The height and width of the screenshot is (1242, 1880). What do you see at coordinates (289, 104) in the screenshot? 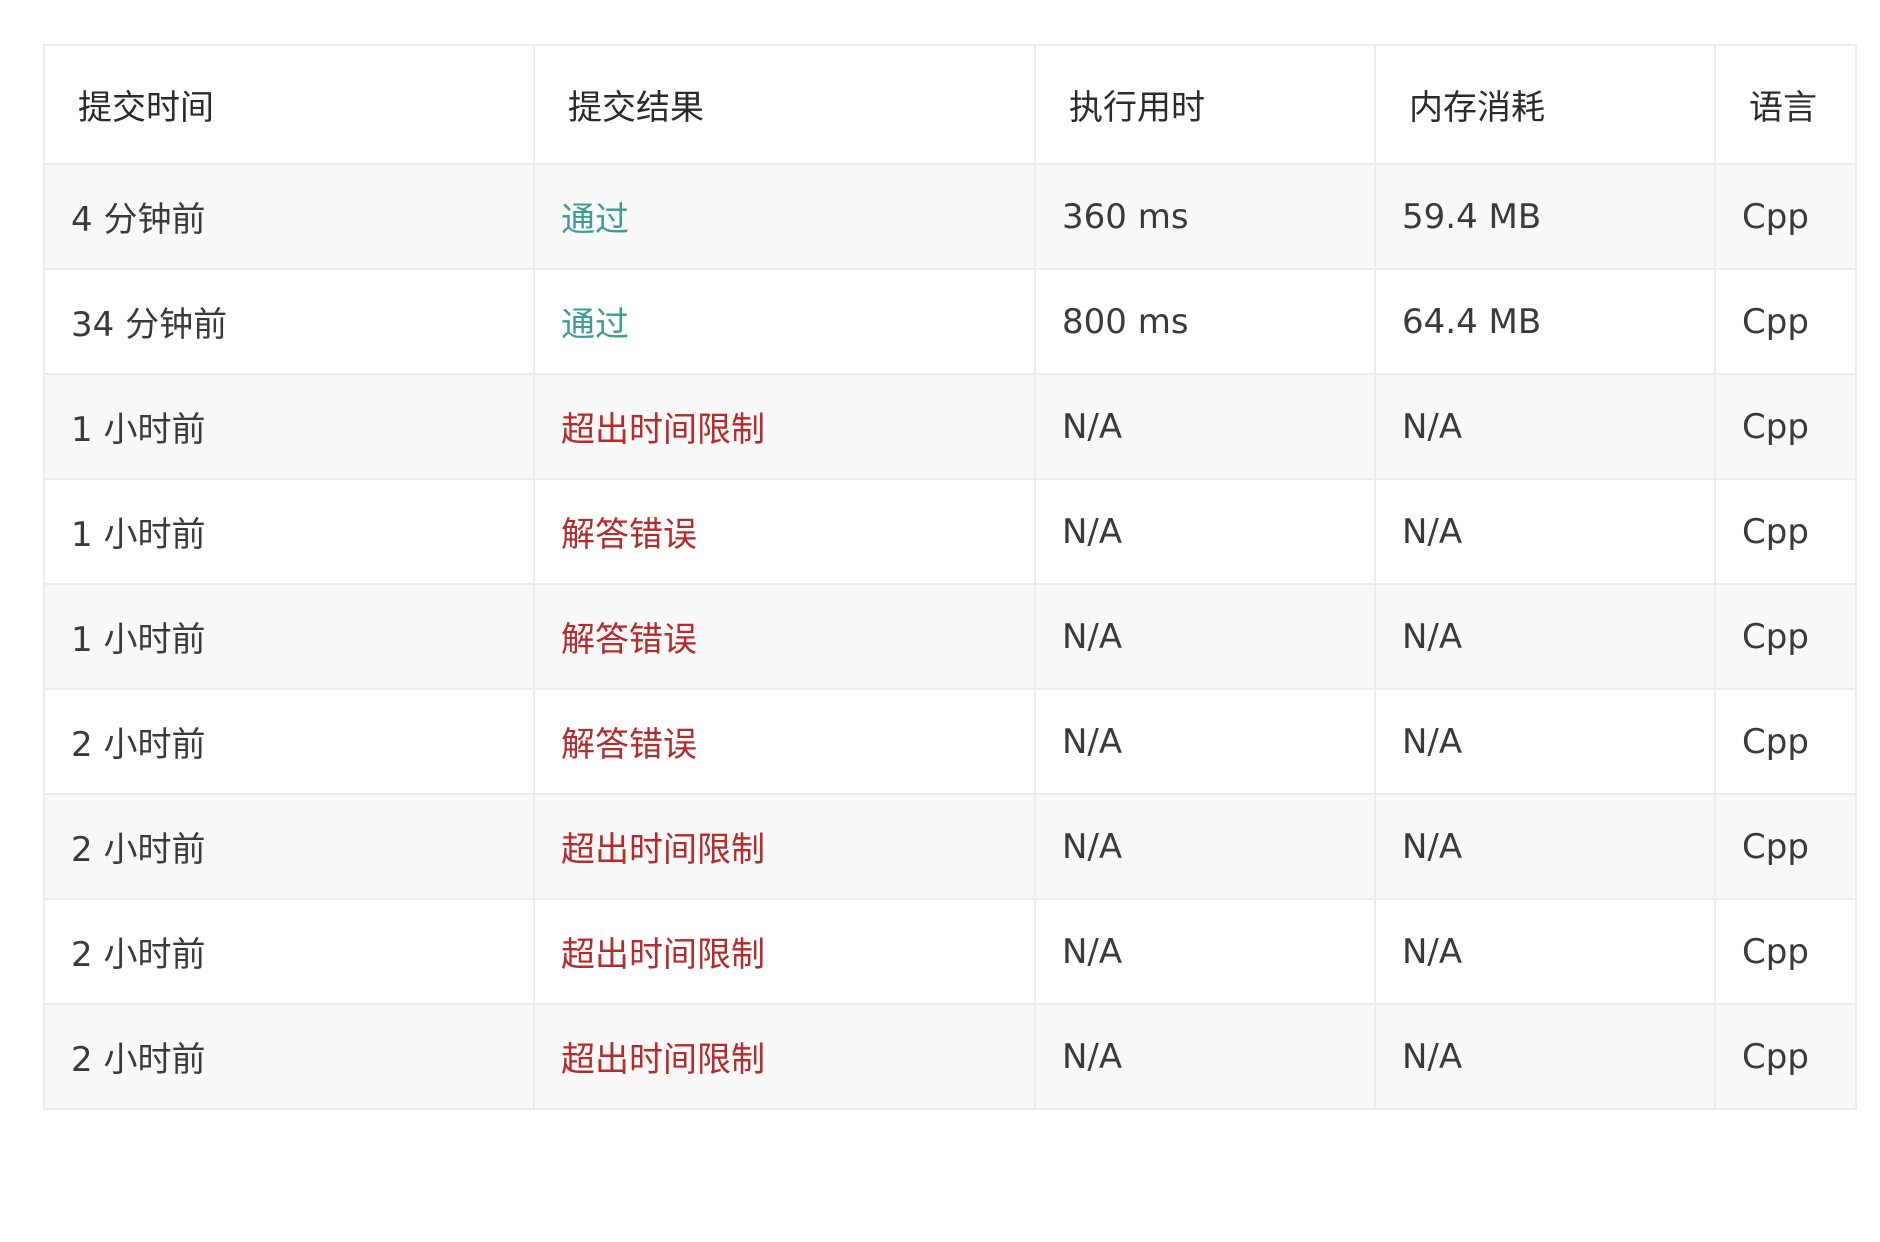
I see `header-submit-time: 提交时间` at bounding box center [289, 104].